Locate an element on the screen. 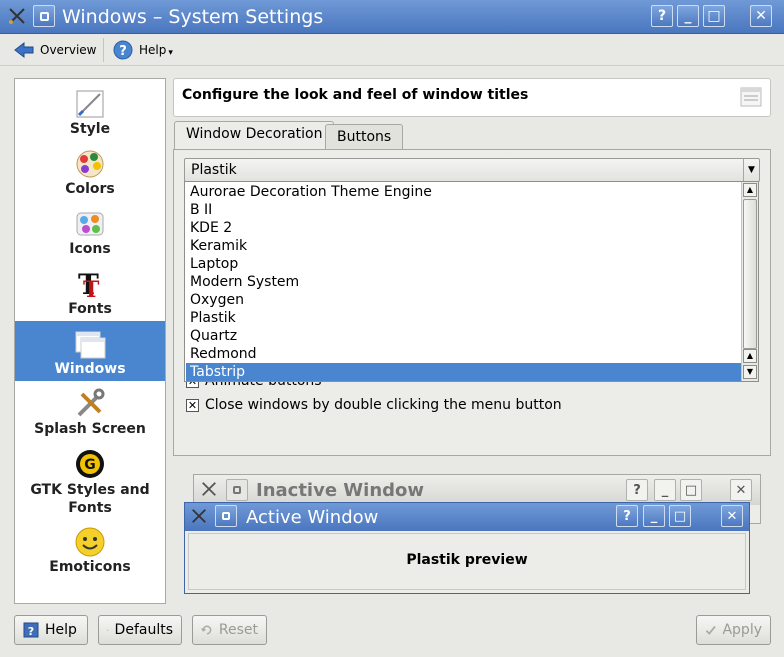  list-item: Laptop is located at coordinates (464, 264).